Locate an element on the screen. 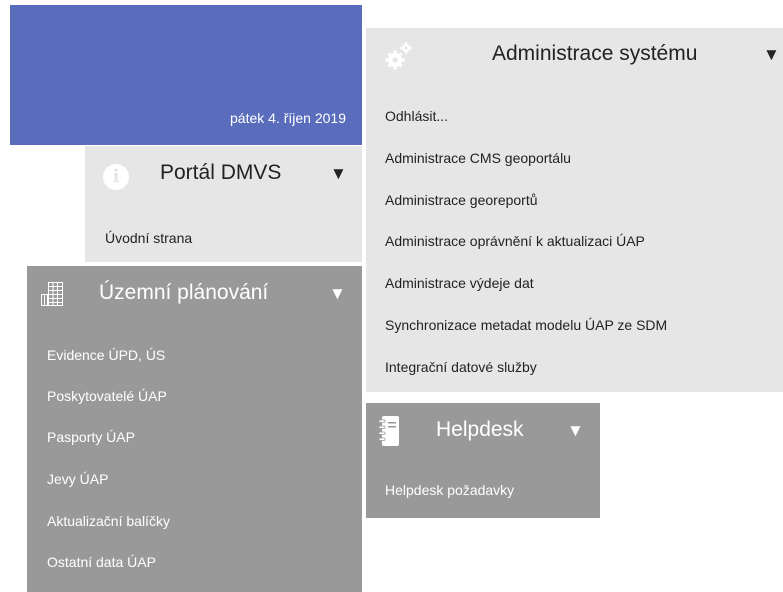  menu-item-administrace-vydeje: Administrace výdeje dat is located at coordinates (459, 283).